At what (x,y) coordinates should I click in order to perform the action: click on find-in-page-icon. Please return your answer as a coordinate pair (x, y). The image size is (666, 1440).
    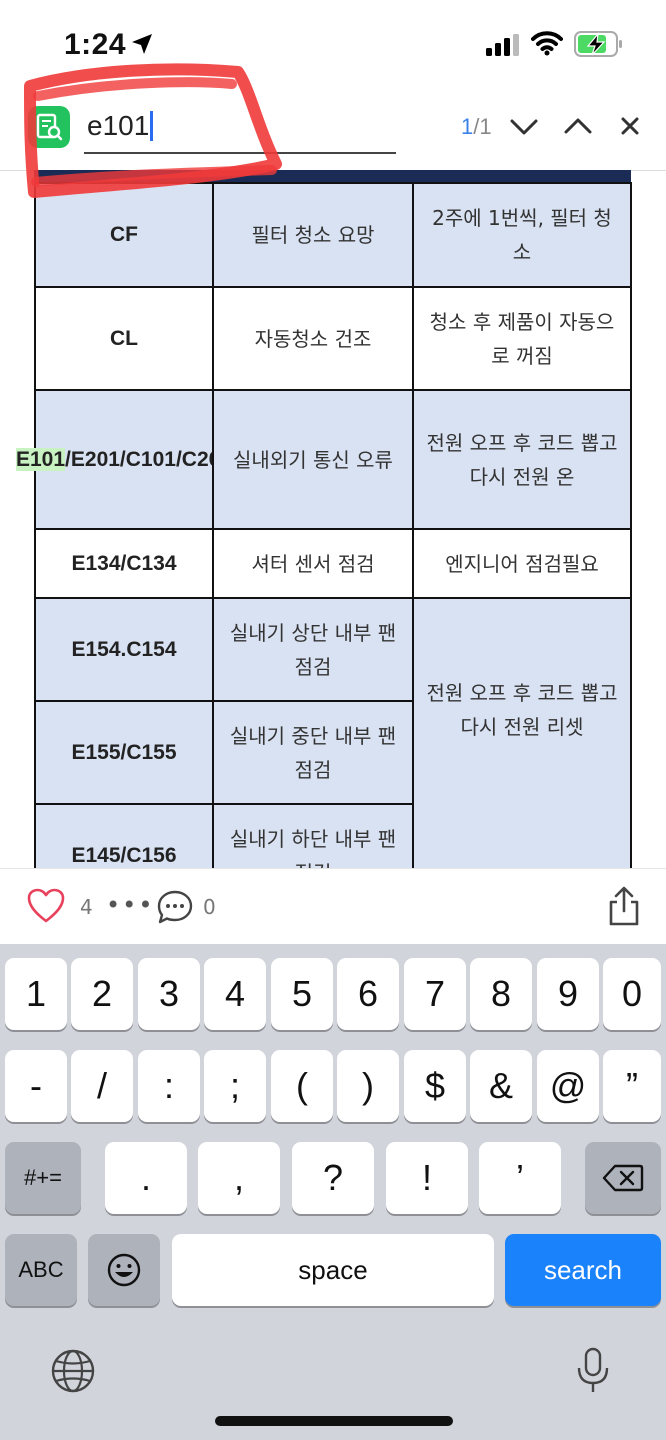
    Looking at the image, I should click on (49, 127).